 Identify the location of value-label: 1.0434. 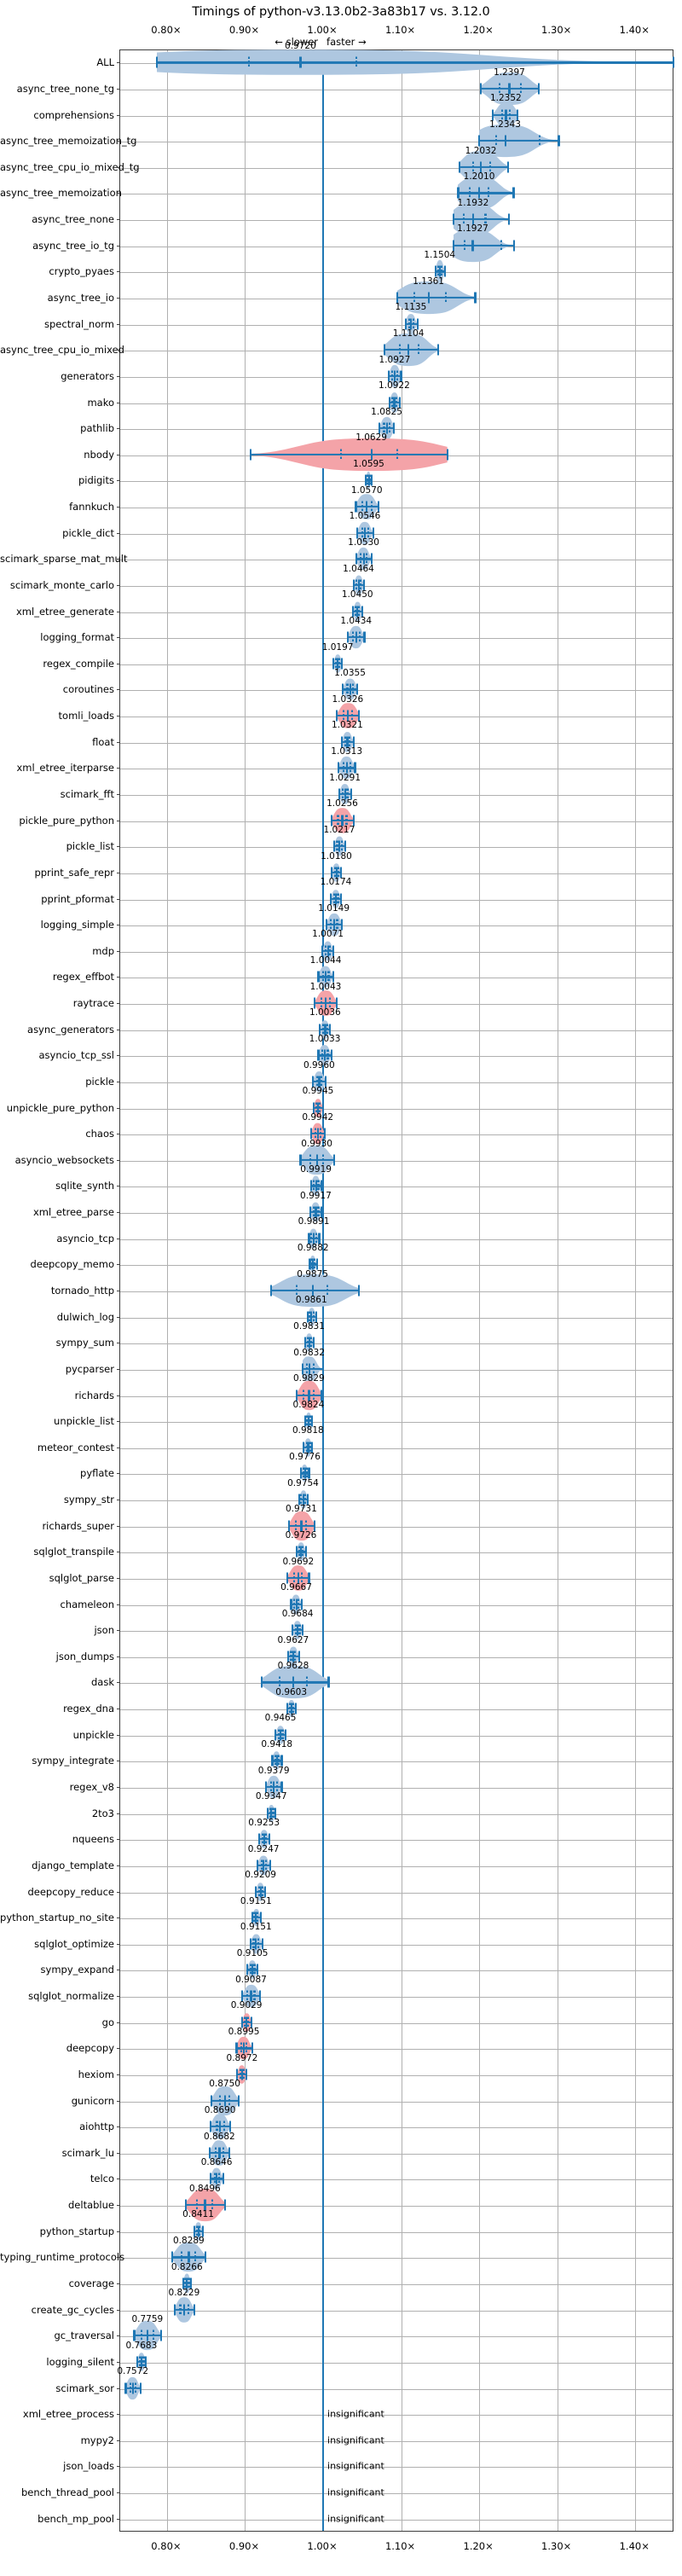
(356, 620).